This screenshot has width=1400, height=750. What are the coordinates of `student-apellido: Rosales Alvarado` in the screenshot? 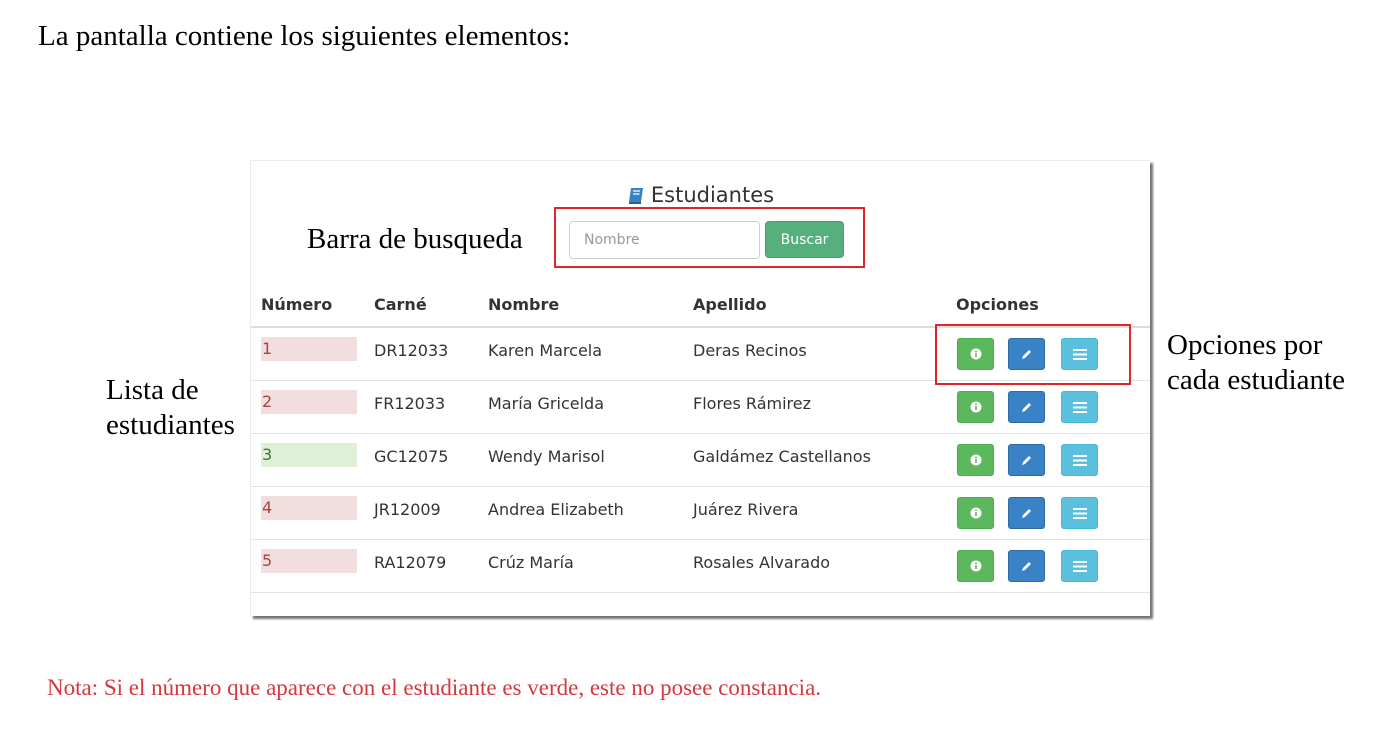 It's located at (762, 562).